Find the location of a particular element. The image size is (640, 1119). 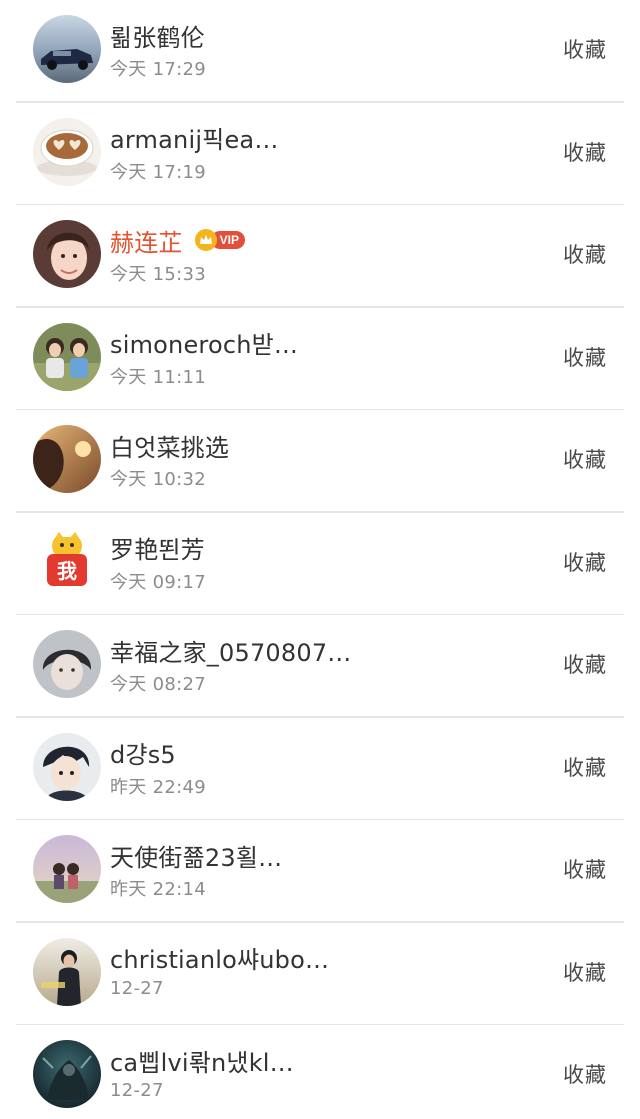

couple-sky-avatar-icon is located at coordinates (67, 869).